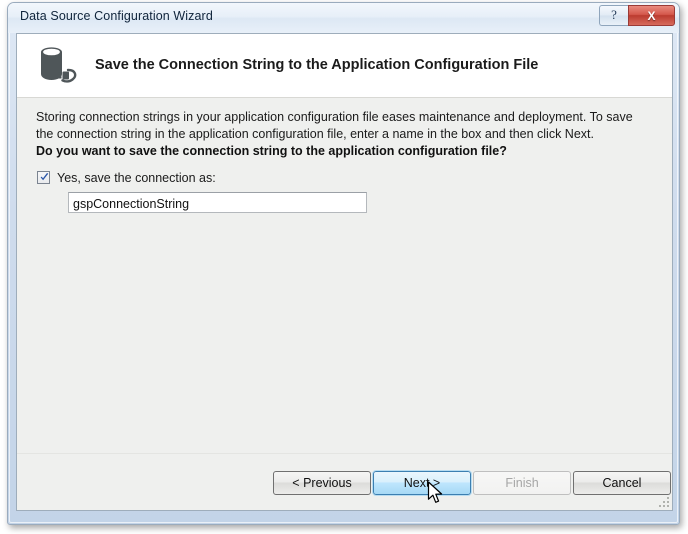 The width and height of the screenshot is (688, 534). I want to click on connection-name-input, so click(217, 202).